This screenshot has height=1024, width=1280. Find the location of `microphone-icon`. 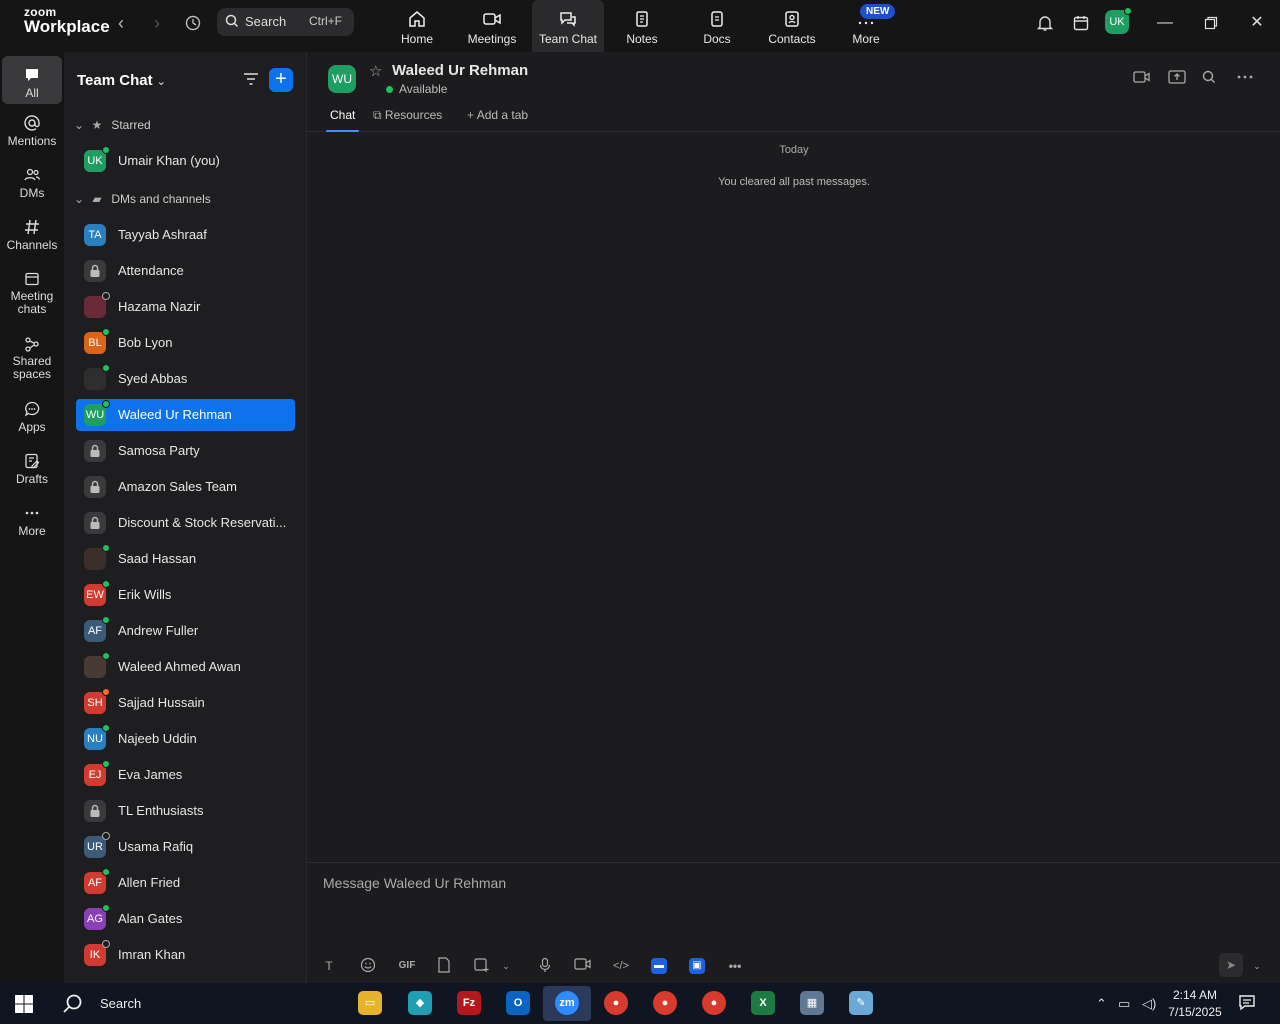

microphone-icon is located at coordinates (545, 966).